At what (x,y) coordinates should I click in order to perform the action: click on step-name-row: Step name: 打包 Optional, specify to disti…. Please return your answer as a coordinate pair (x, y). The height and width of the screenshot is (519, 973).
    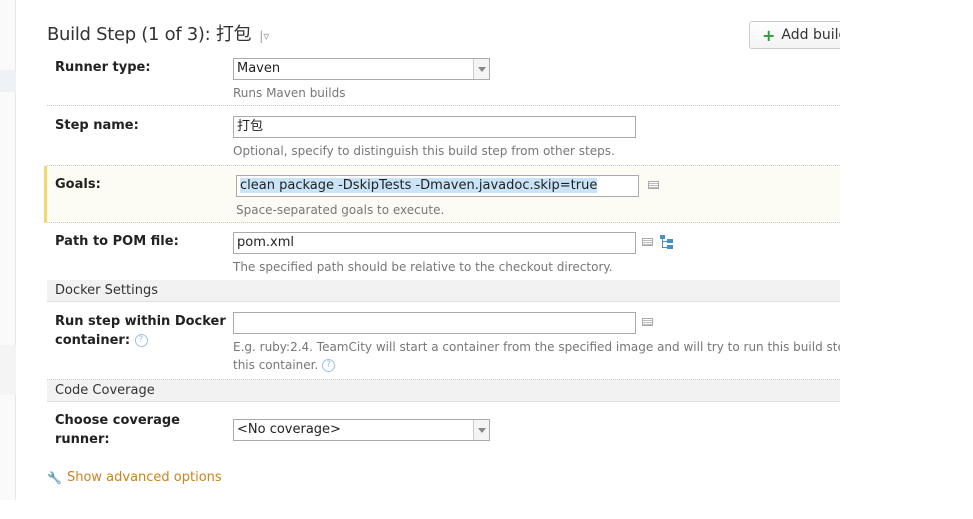
    Looking at the image, I should click on (443, 136).